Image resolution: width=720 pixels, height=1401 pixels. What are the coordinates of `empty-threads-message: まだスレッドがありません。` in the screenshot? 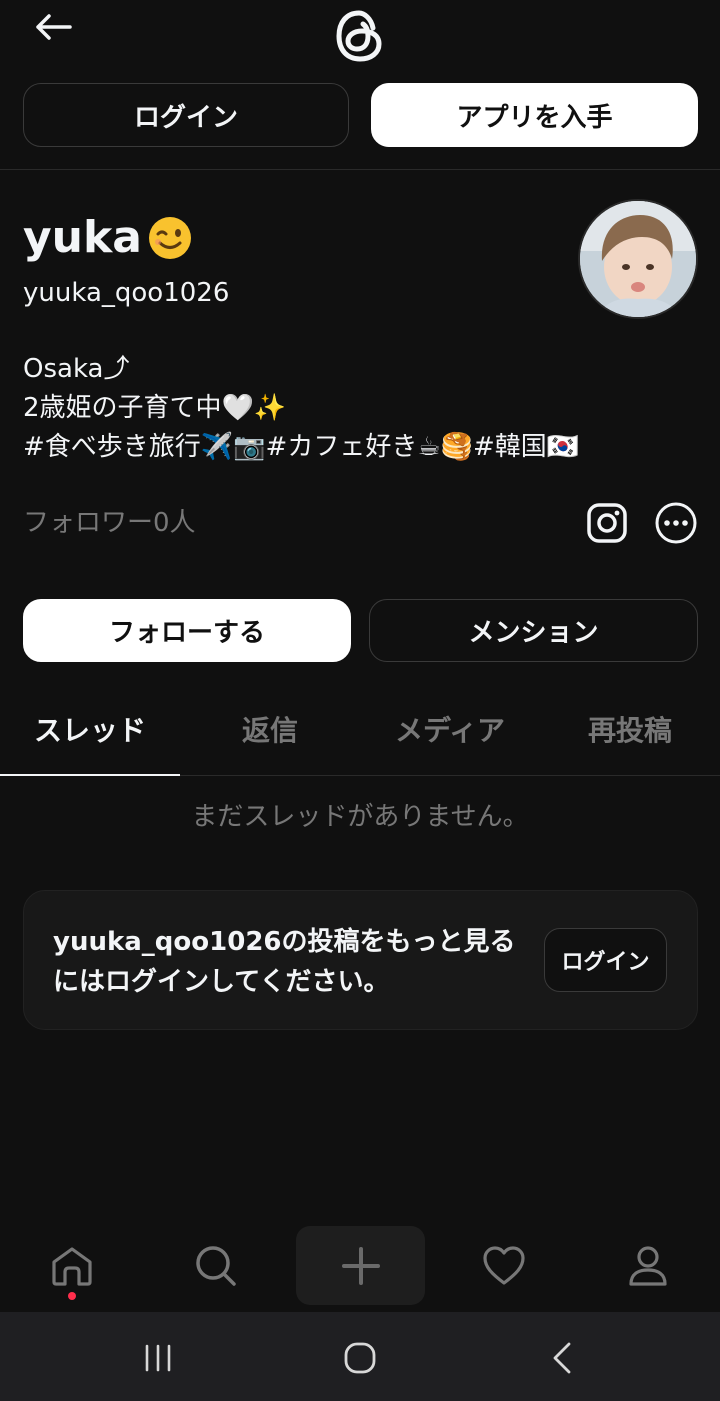 It's located at (360, 817).